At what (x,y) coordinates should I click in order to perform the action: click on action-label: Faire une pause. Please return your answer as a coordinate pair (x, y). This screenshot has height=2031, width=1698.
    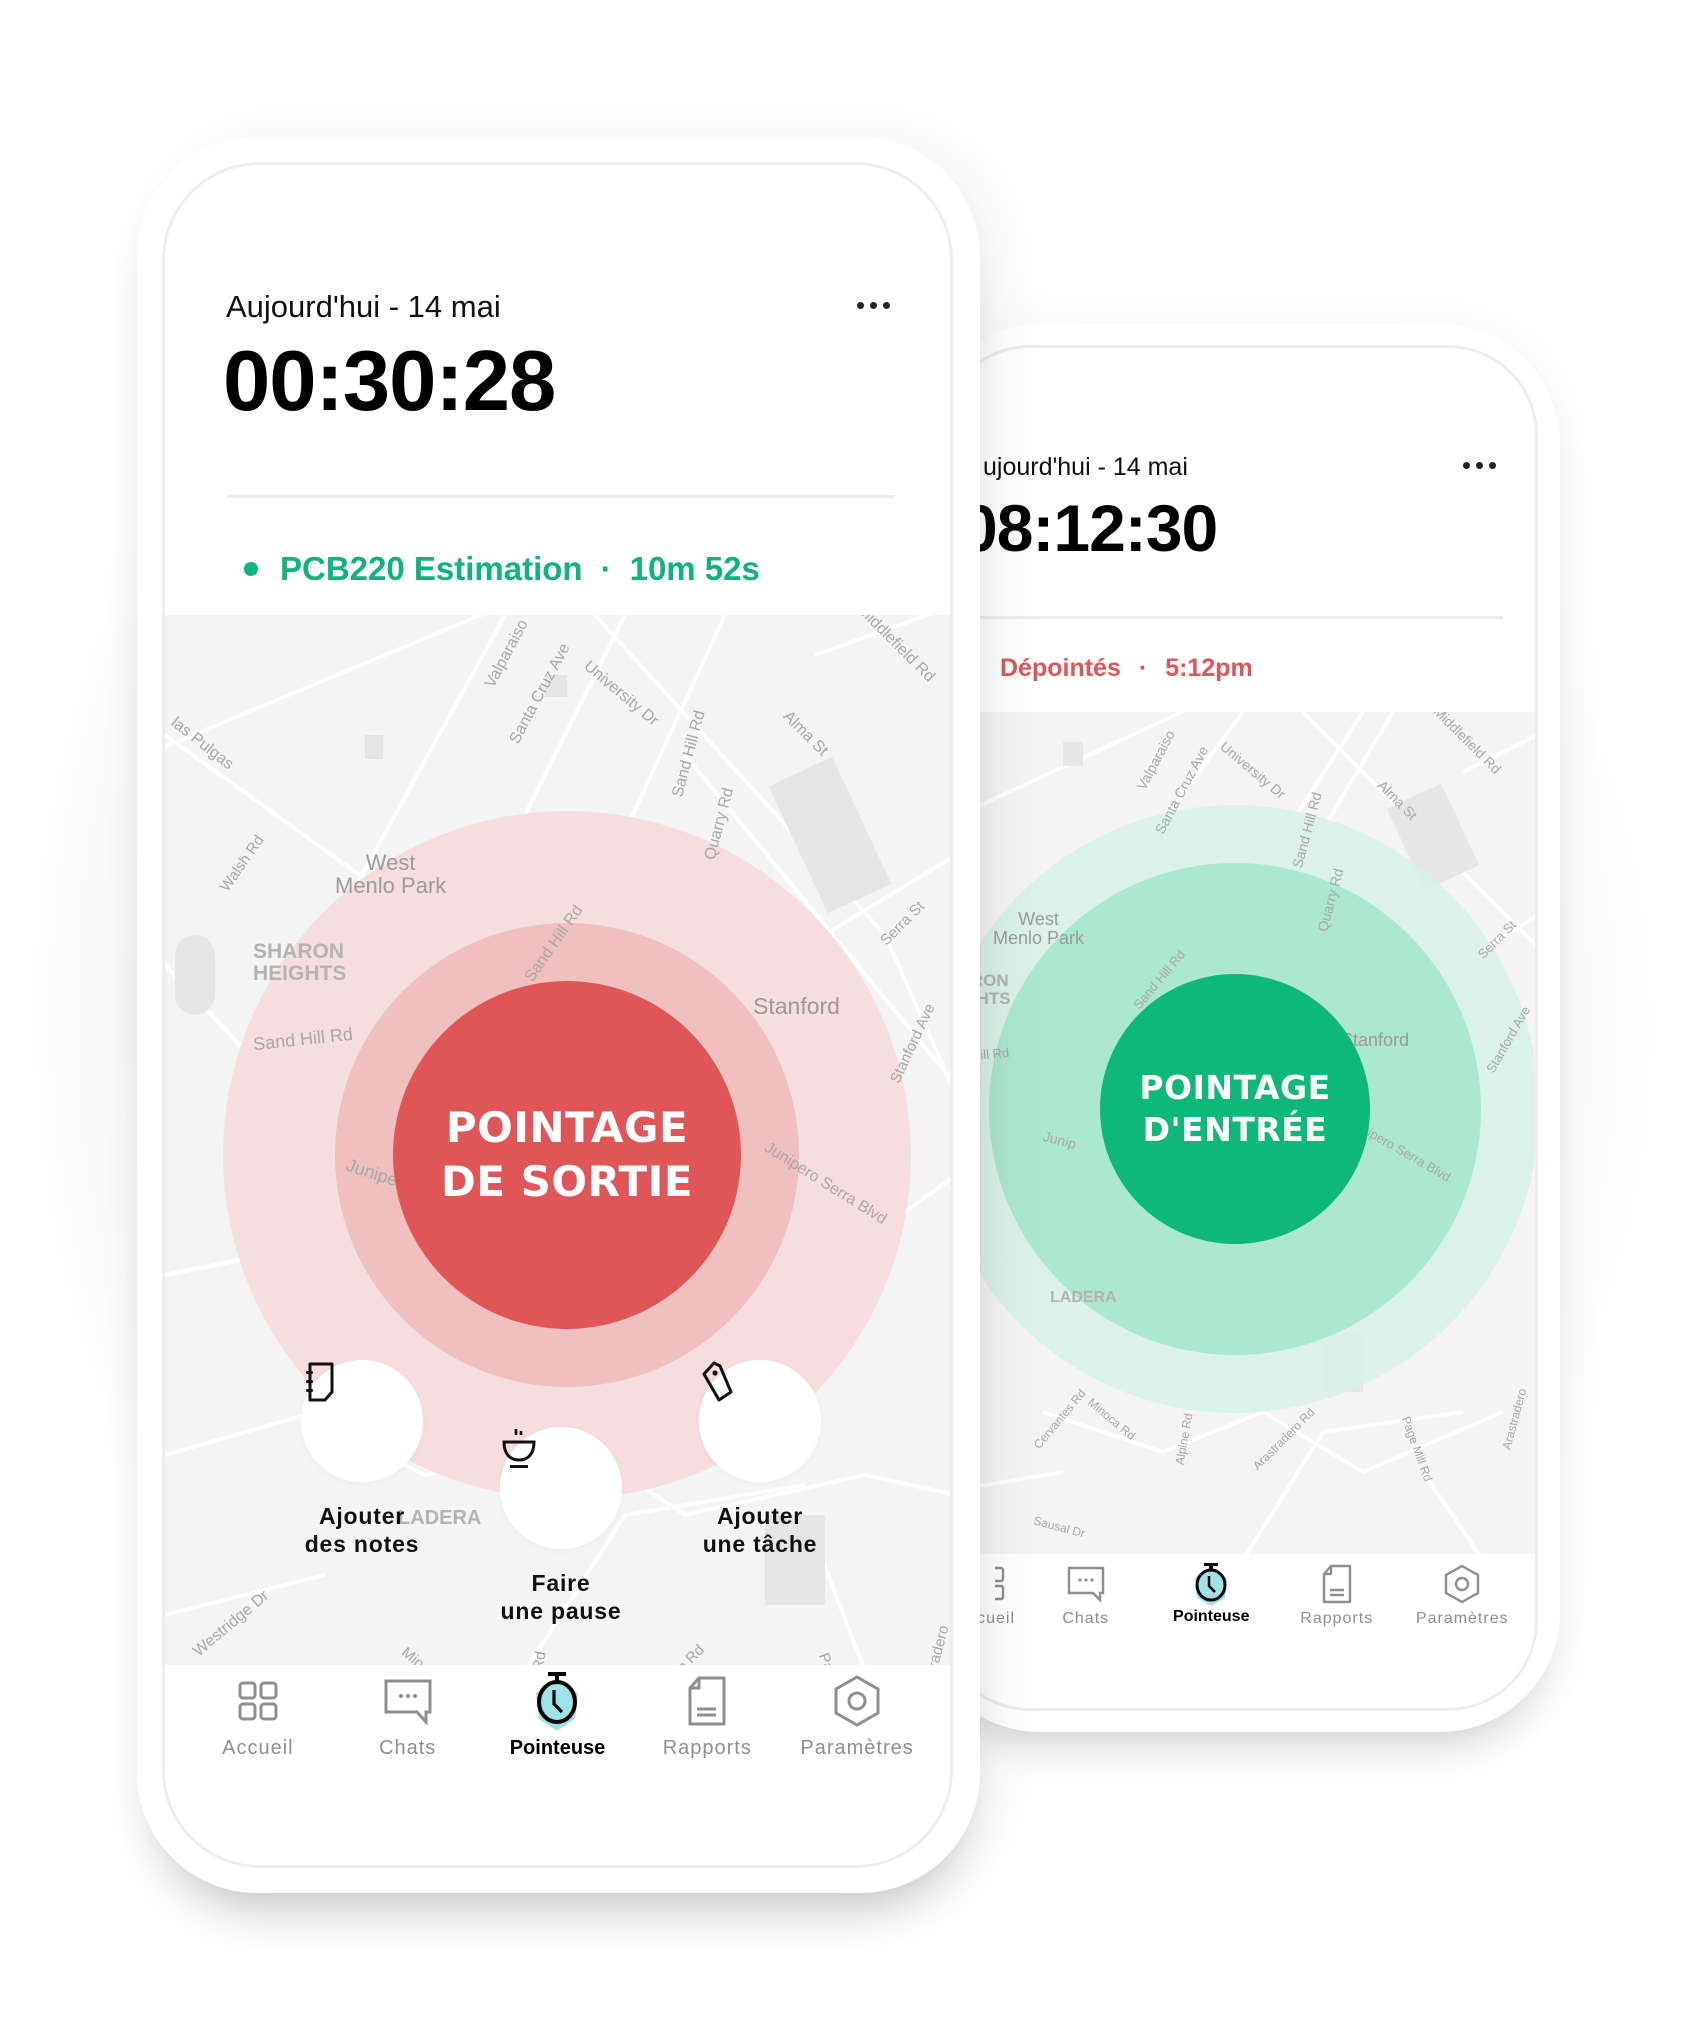
    Looking at the image, I should click on (561, 1597).